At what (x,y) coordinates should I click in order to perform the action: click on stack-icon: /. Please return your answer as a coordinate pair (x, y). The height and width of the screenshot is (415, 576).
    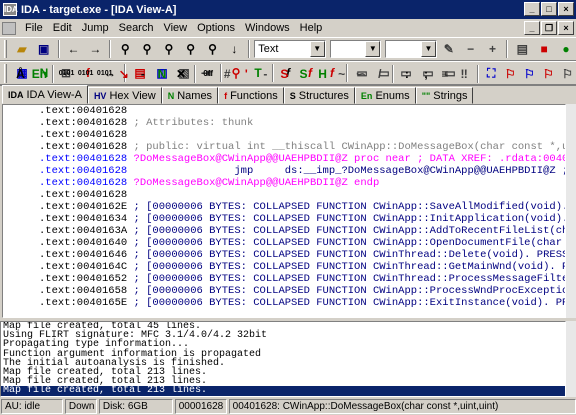
    Looking at the image, I should click on (379, 74).